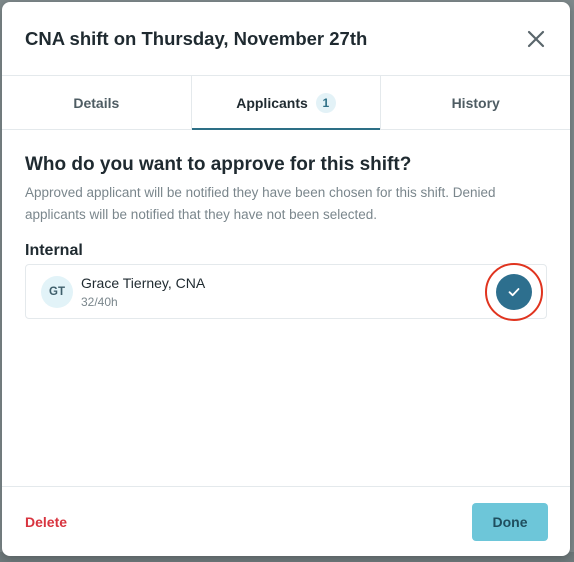  I want to click on close-icon, so click(536, 38).